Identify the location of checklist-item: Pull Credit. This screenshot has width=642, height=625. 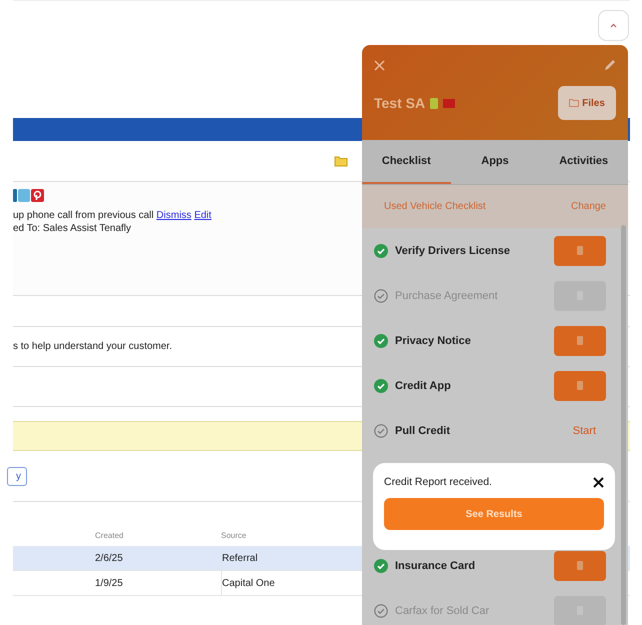
(422, 430).